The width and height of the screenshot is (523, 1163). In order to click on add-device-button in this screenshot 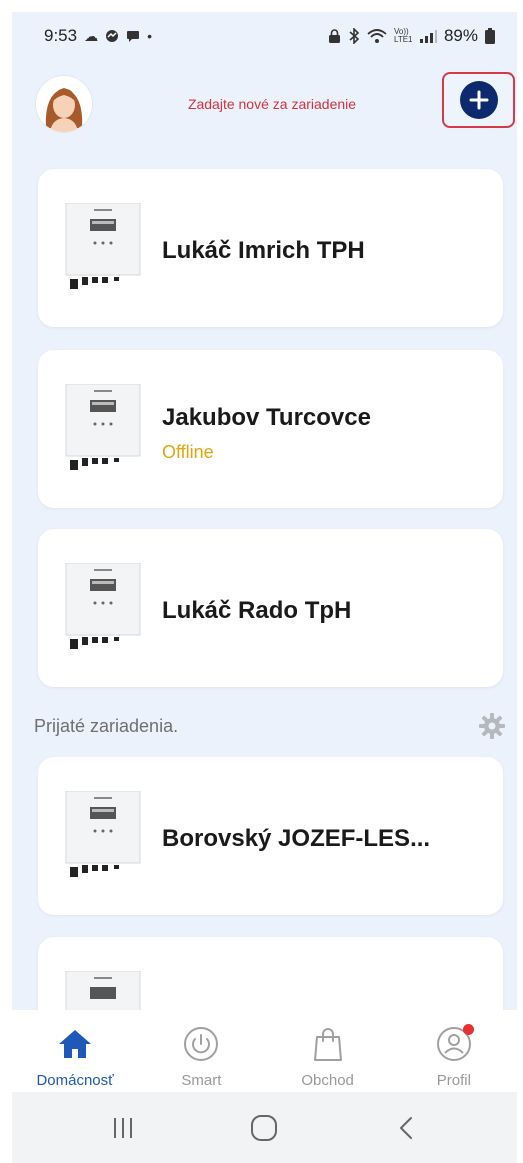, I will do `click(478, 100)`.